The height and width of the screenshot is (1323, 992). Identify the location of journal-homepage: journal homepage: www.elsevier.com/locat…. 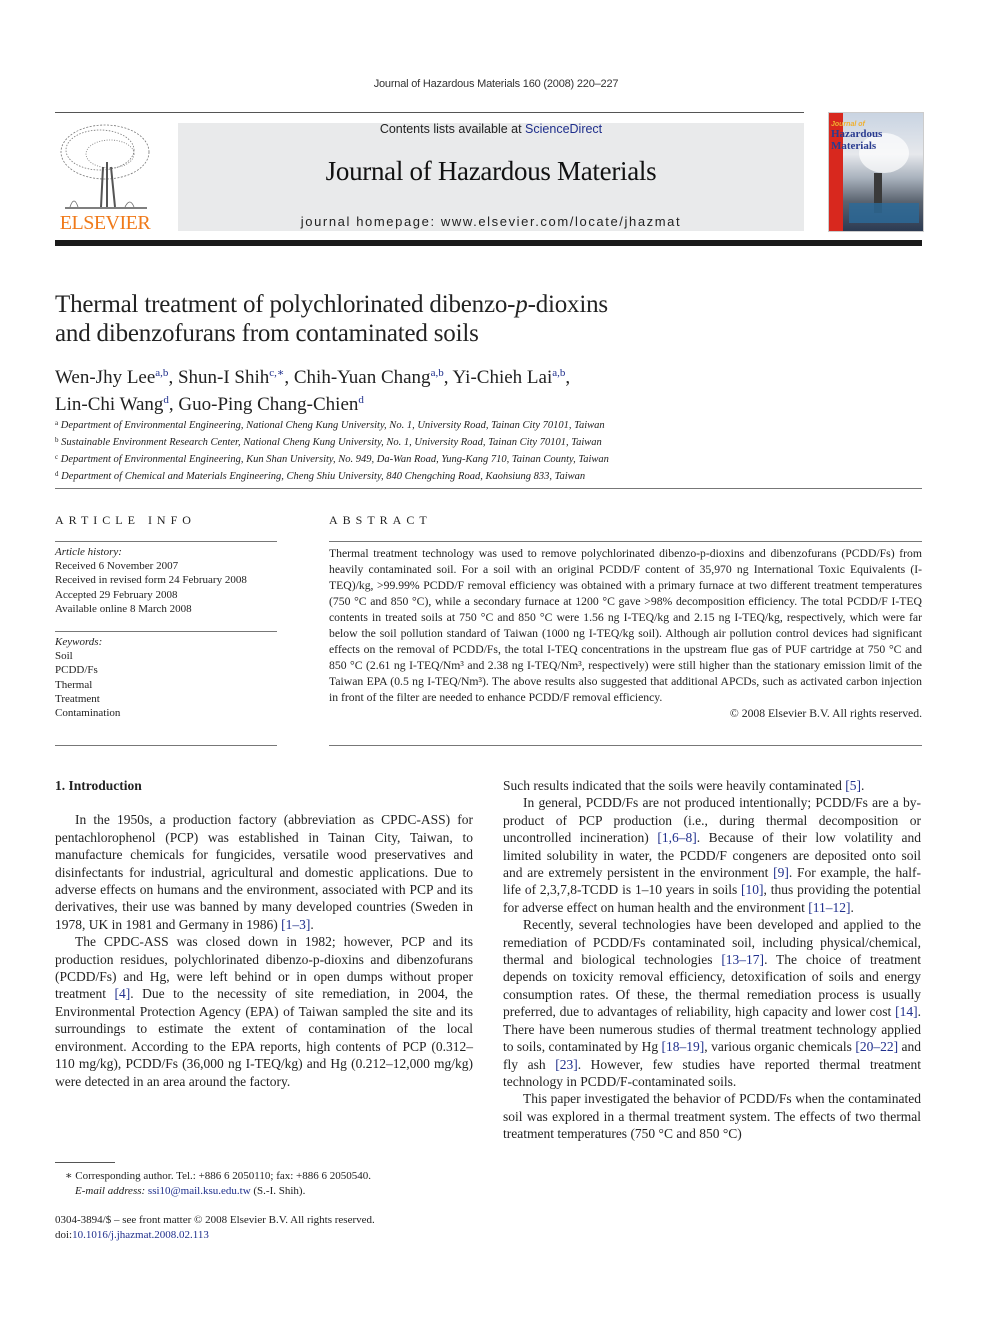
(491, 221).